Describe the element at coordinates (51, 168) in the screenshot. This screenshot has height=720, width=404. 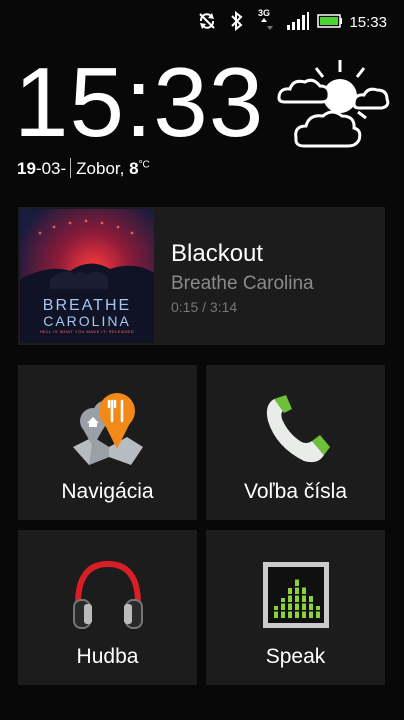
I see `date-month: -03-` at that location.